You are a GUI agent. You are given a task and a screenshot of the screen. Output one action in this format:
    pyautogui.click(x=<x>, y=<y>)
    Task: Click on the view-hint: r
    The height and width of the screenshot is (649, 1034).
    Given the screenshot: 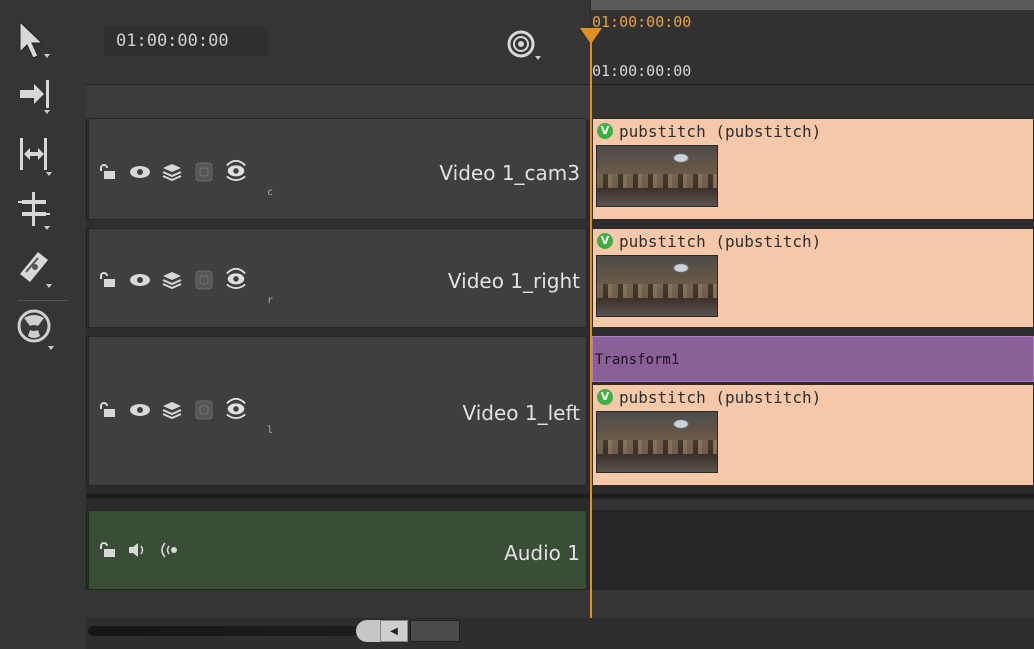 What is the action you would take?
    pyautogui.click(x=270, y=300)
    